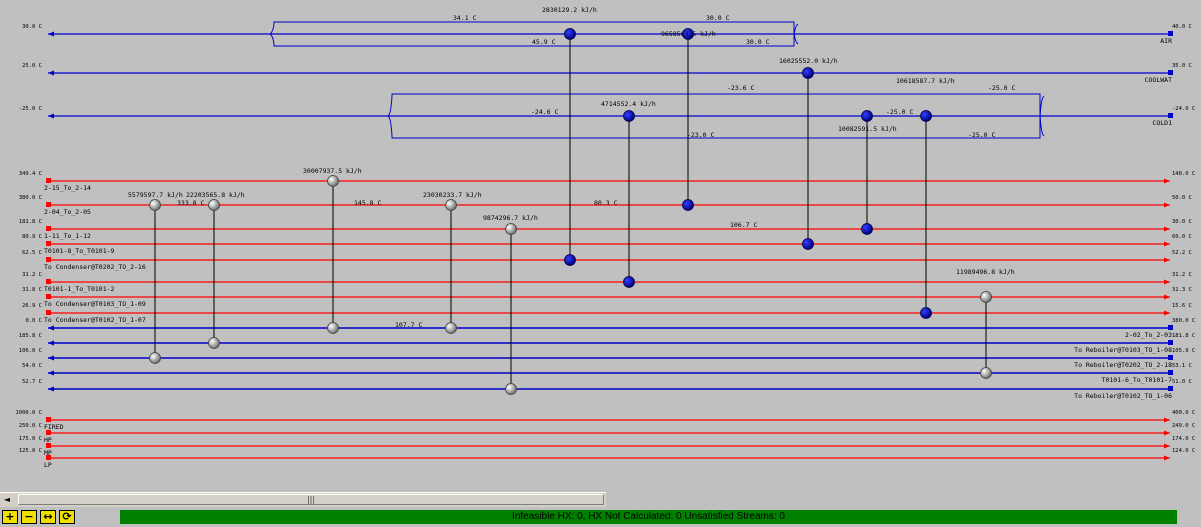  I want to click on stream-right-temperature: 53.1 C, so click(1182, 366).